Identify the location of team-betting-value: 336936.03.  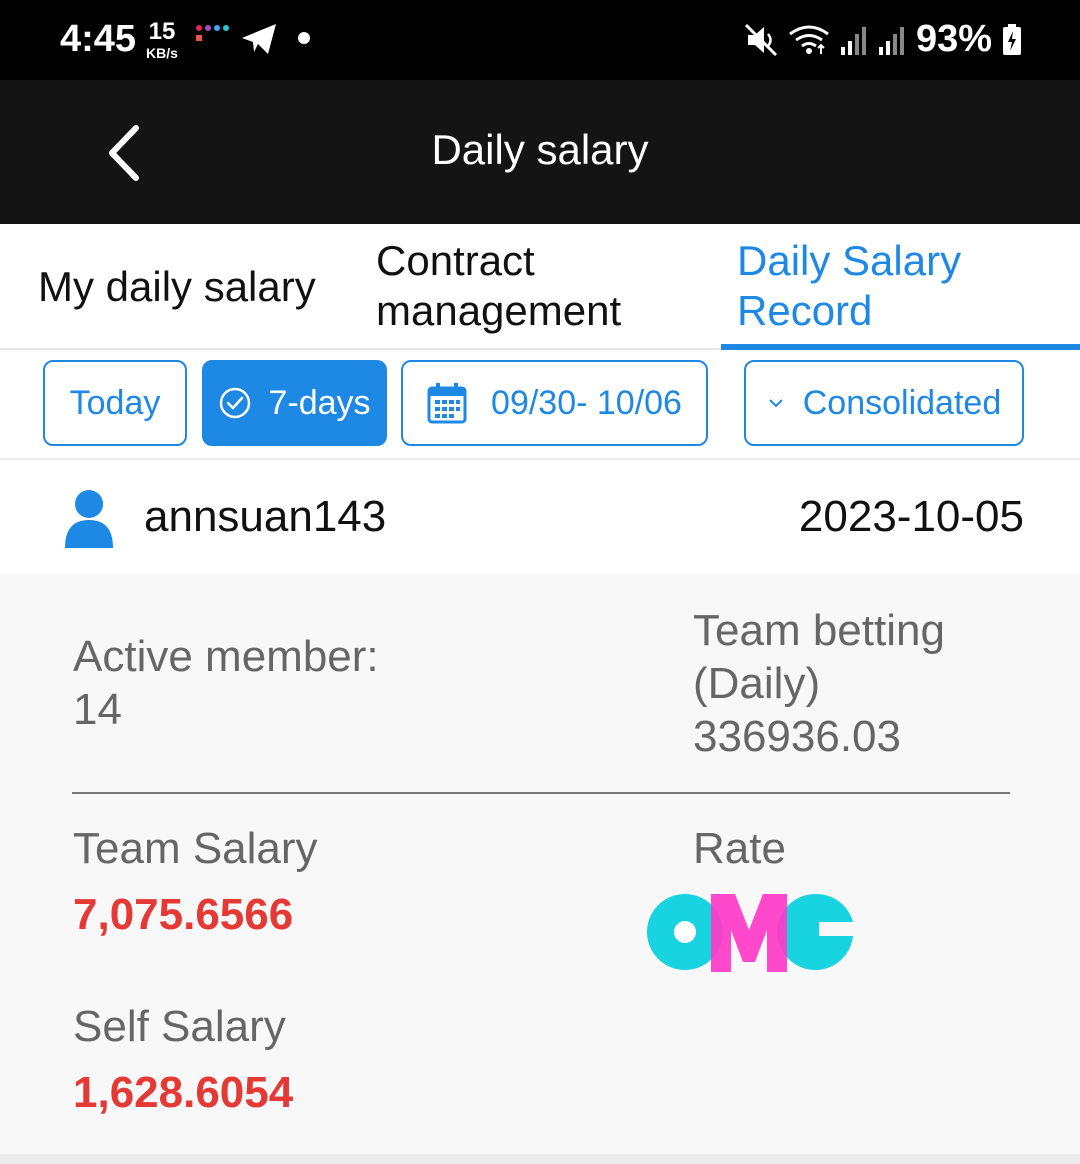
(797, 736).